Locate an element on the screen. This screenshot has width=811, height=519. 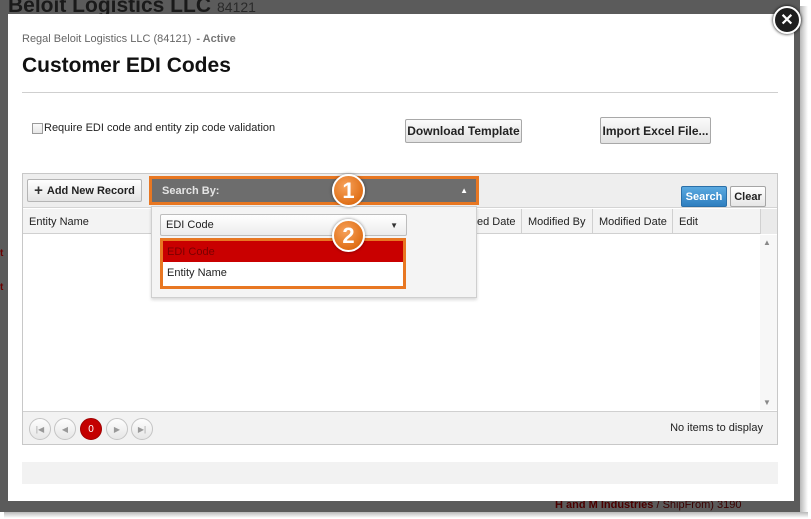
column-edit: Edit is located at coordinates (716, 221).